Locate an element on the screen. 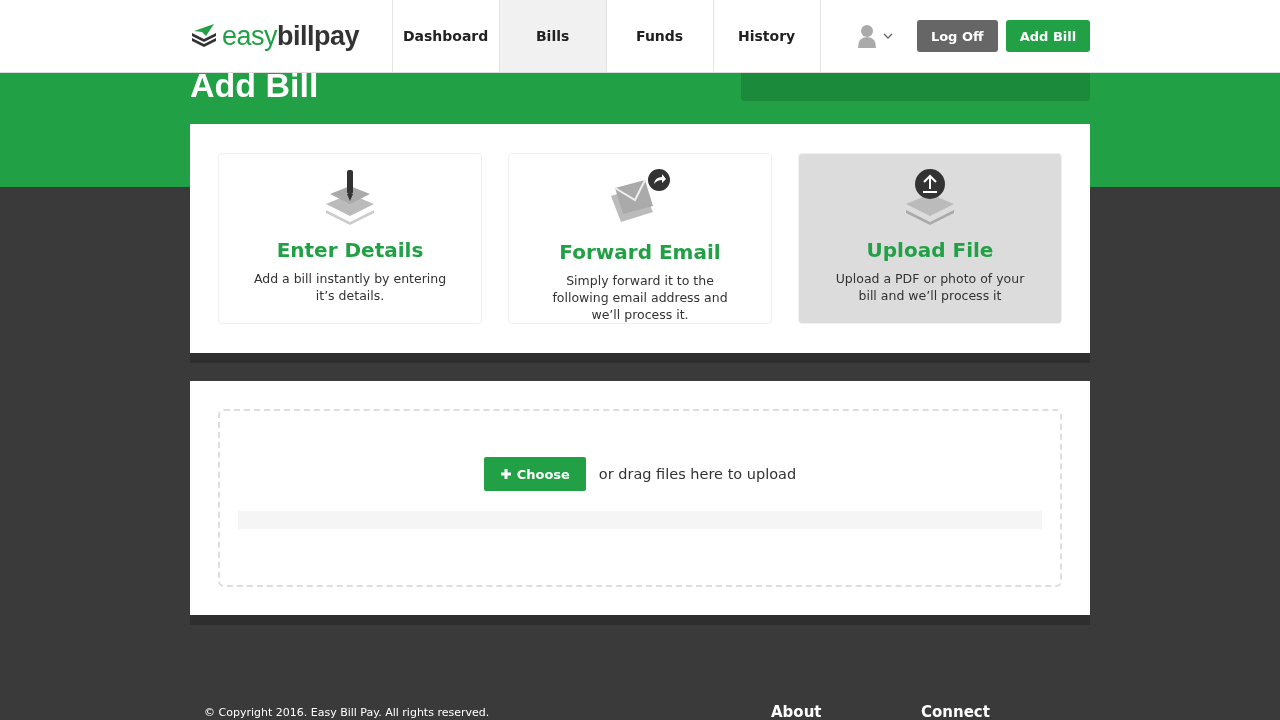 The height and width of the screenshot is (720, 1280). copyright-text: © Copyright 2016. Easy Bill Pay. All rights reserved. is located at coordinates (347, 713).